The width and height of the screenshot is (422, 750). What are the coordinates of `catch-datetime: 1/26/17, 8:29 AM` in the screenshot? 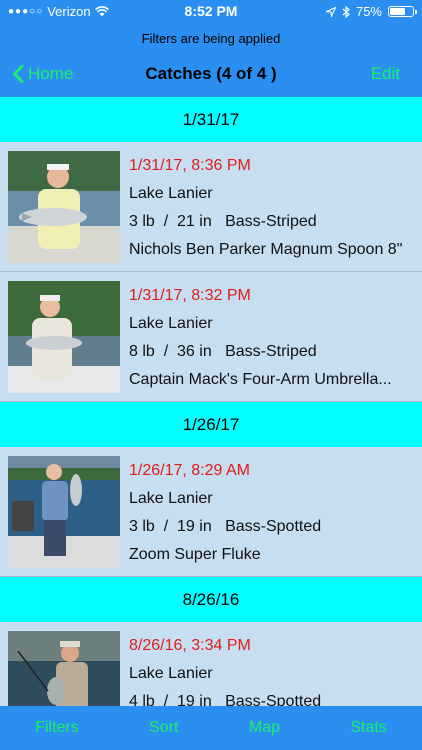 It's located at (189, 470).